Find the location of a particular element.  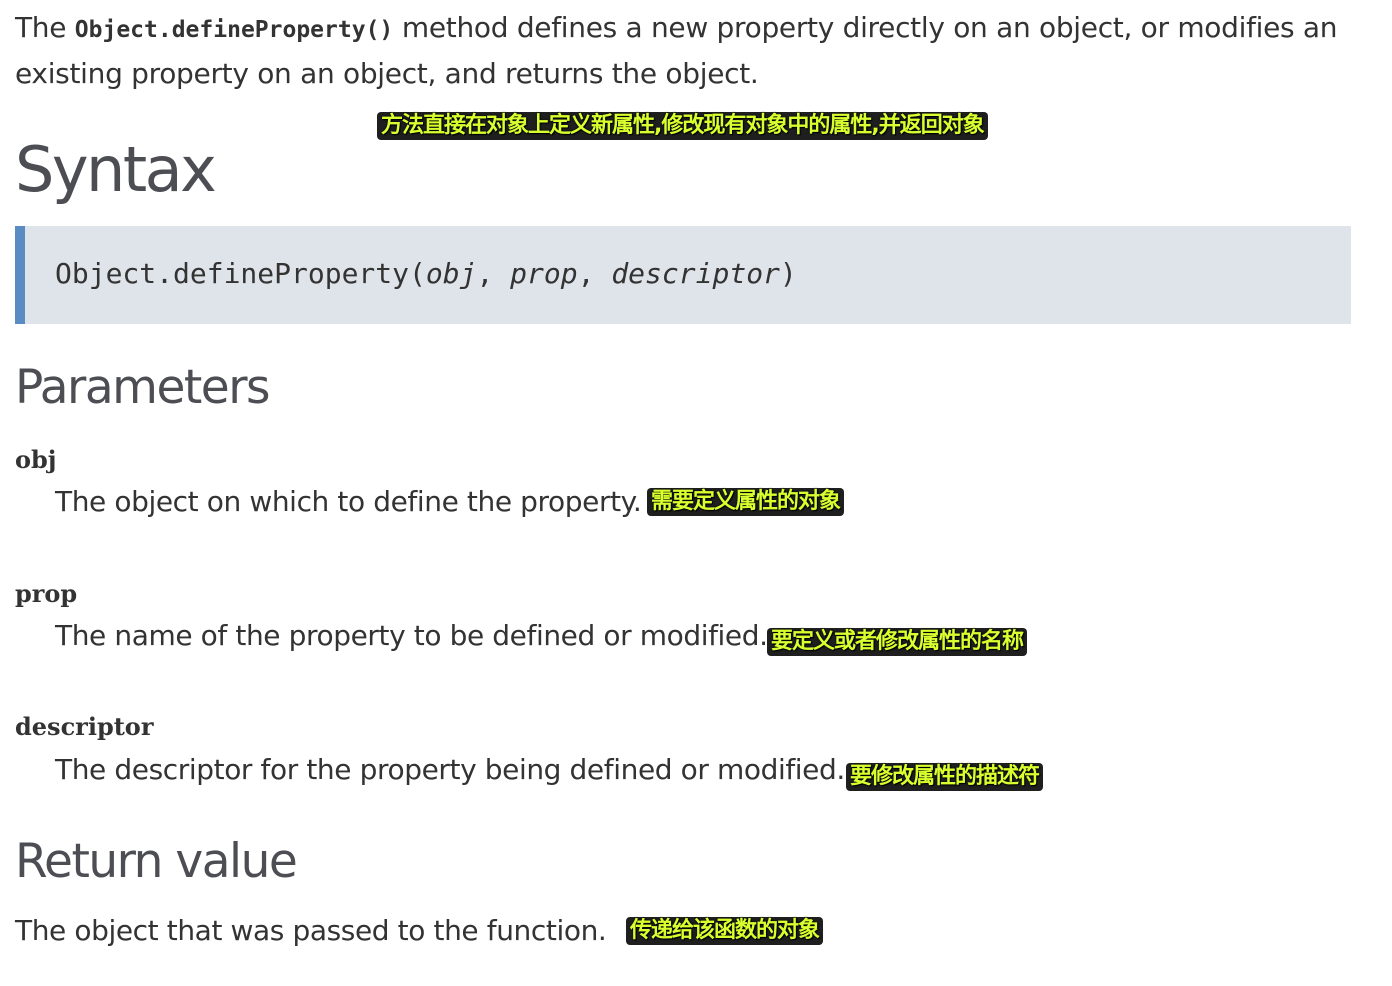

param-annotation-obj: 需要定义属性的对象 is located at coordinates (746, 502).